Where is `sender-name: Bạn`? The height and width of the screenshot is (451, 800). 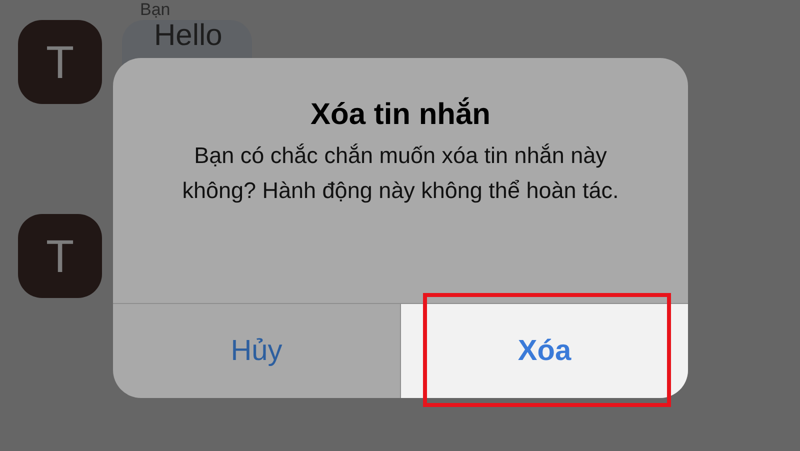 sender-name: Bạn is located at coordinates (156, 10).